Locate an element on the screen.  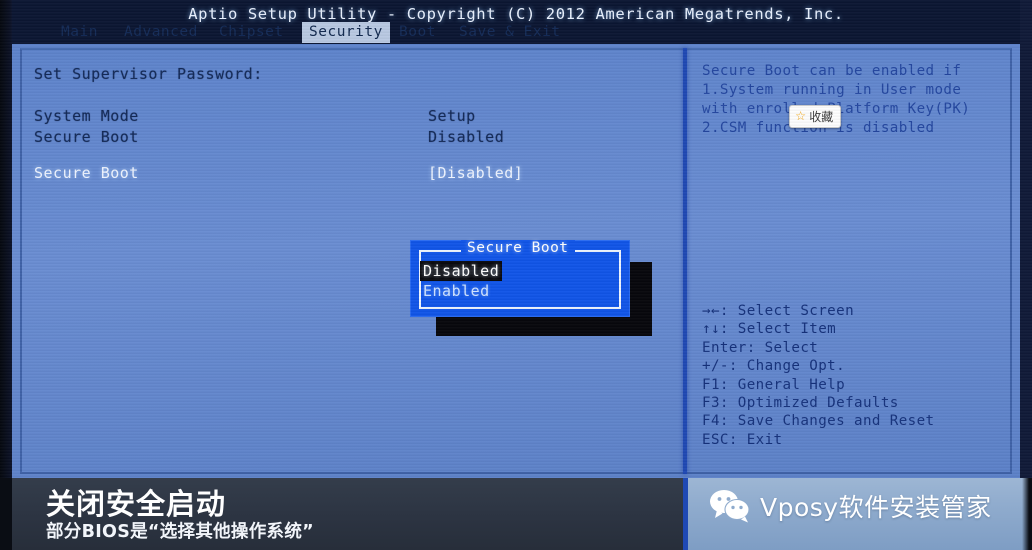
dialog-option: Enabled is located at coordinates (456, 291).